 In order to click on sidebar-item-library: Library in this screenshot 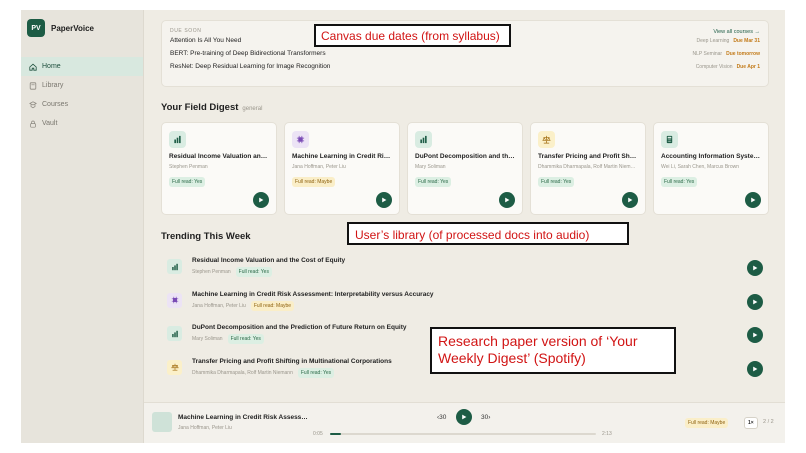, I will do `click(82, 85)`.